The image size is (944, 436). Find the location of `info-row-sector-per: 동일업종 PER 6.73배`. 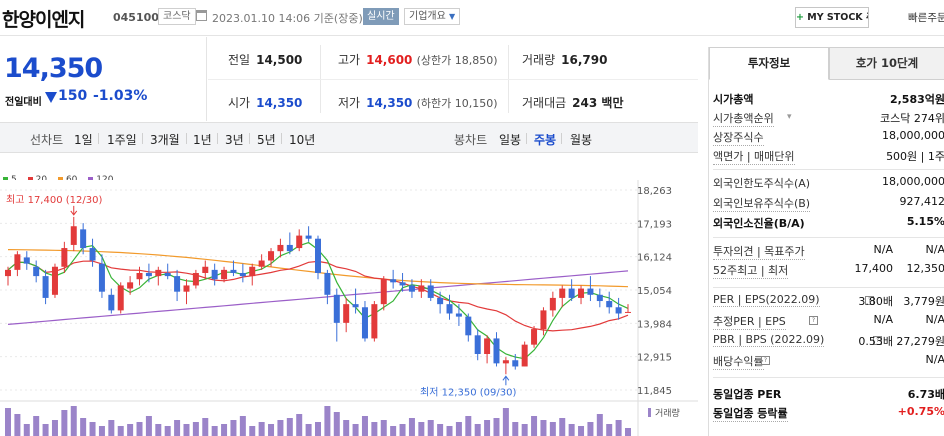

info-row-sector-per: 동일업종 PER 6.73배 is located at coordinates (828, 395).